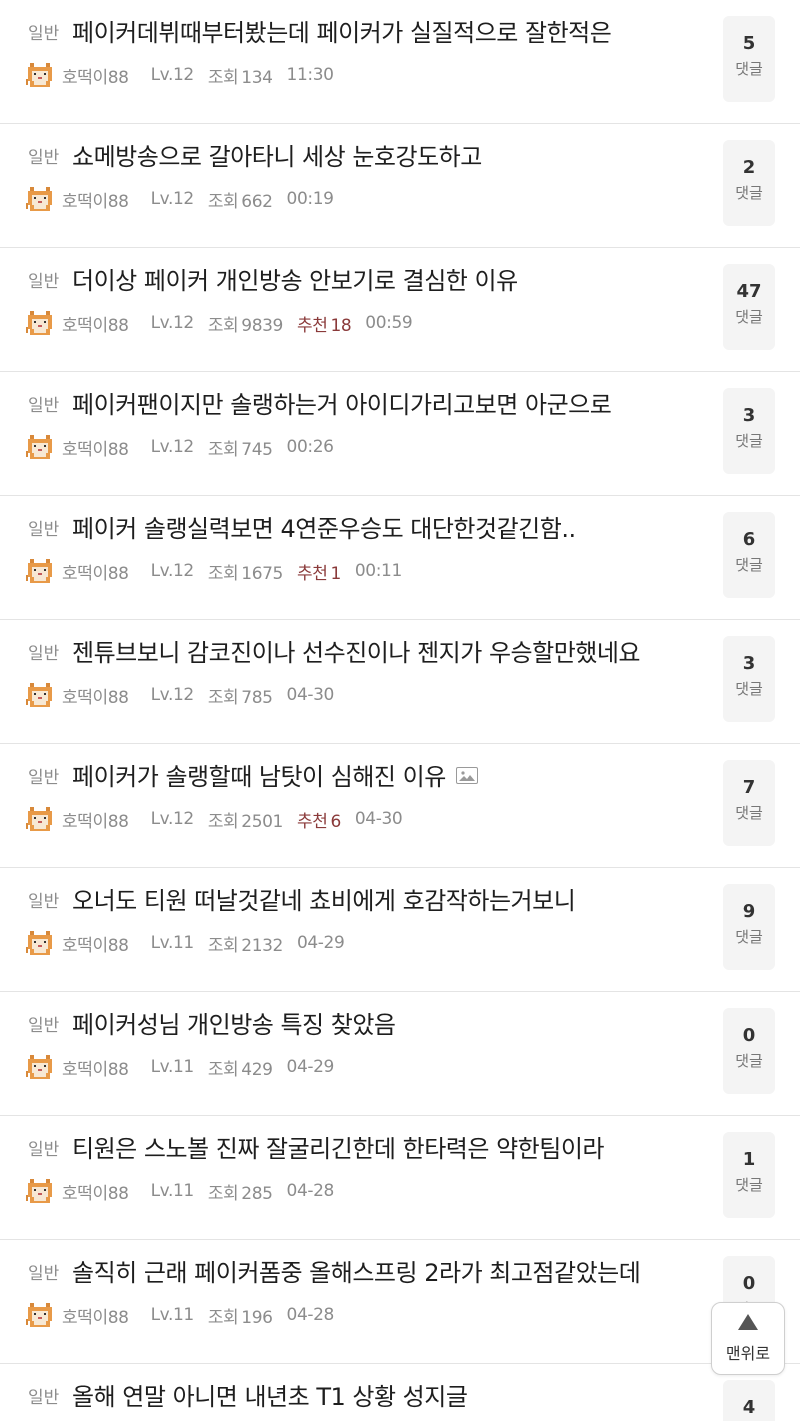 This screenshot has width=800, height=1421. I want to click on post-title: 오너도 티원 떠날것같네 쵸비에게 호감작하는거보니, so click(324, 898).